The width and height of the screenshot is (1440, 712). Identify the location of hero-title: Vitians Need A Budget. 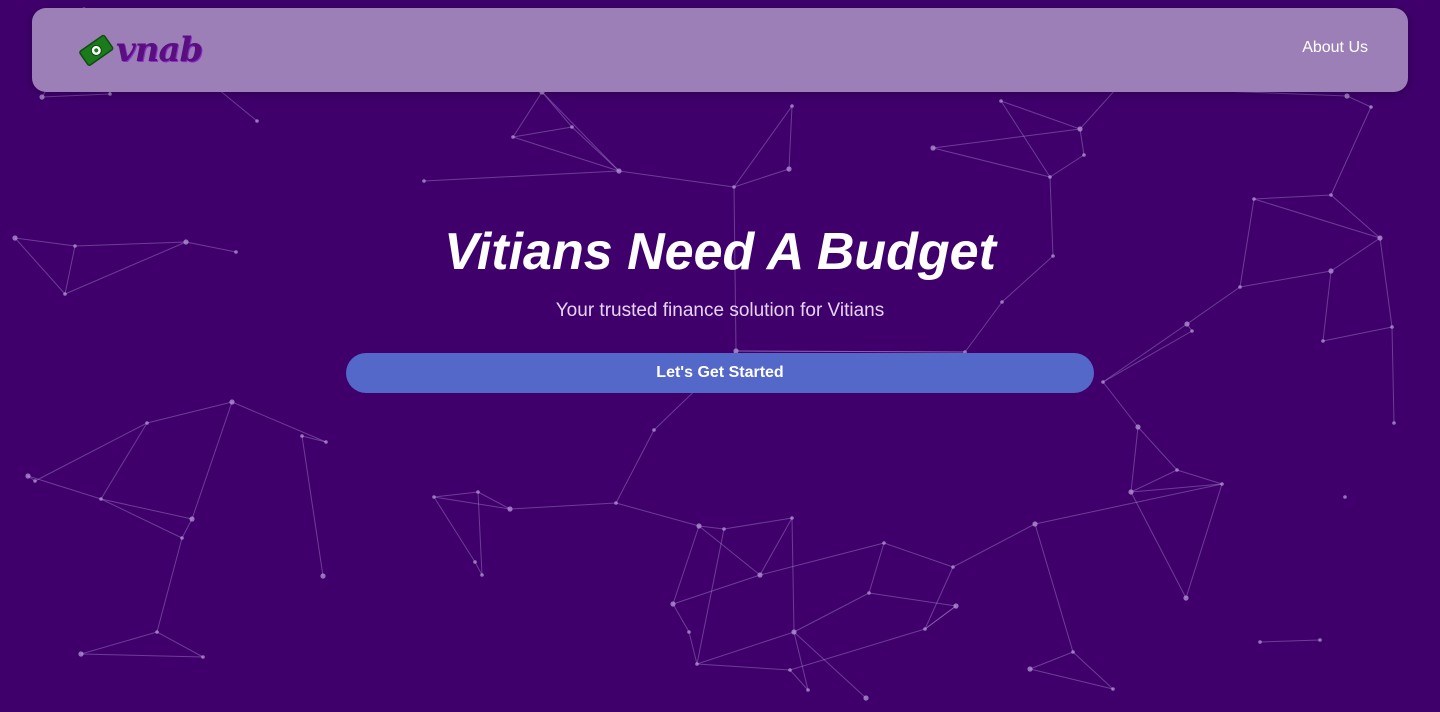
(720, 252).